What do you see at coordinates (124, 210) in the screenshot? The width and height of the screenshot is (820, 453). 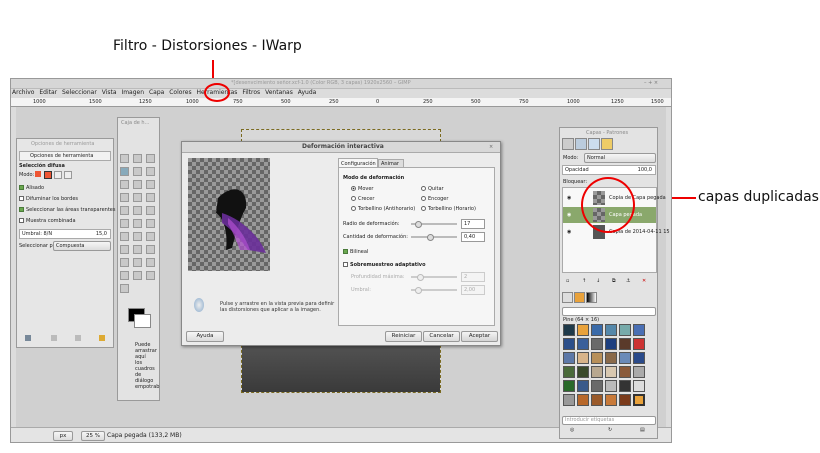 I see `tool-scale-icon` at bounding box center [124, 210].